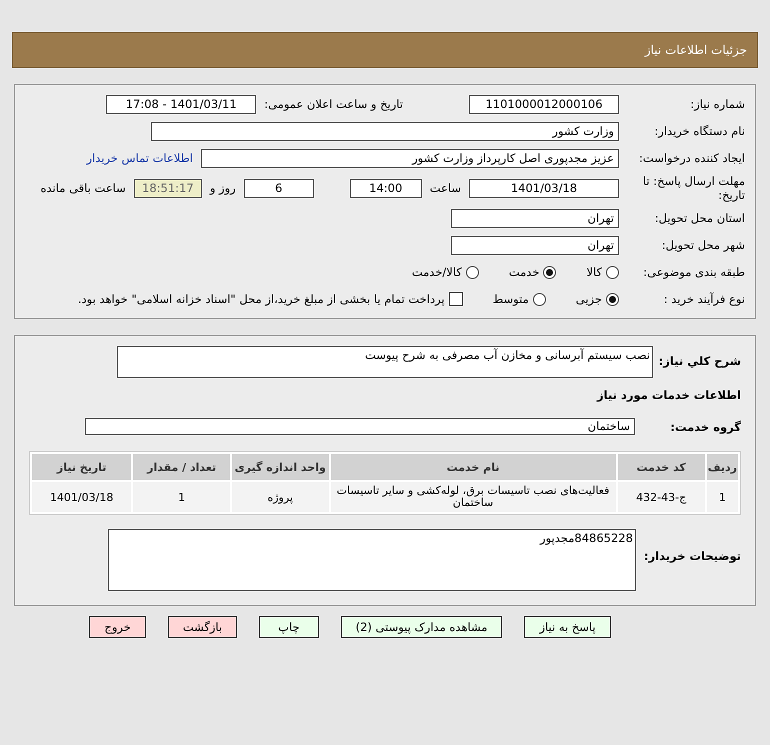 The image size is (770, 745). Describe the element at coordinates (437, 272) in the screenshot. I see `option-label: کالا/خدمت` at that location.